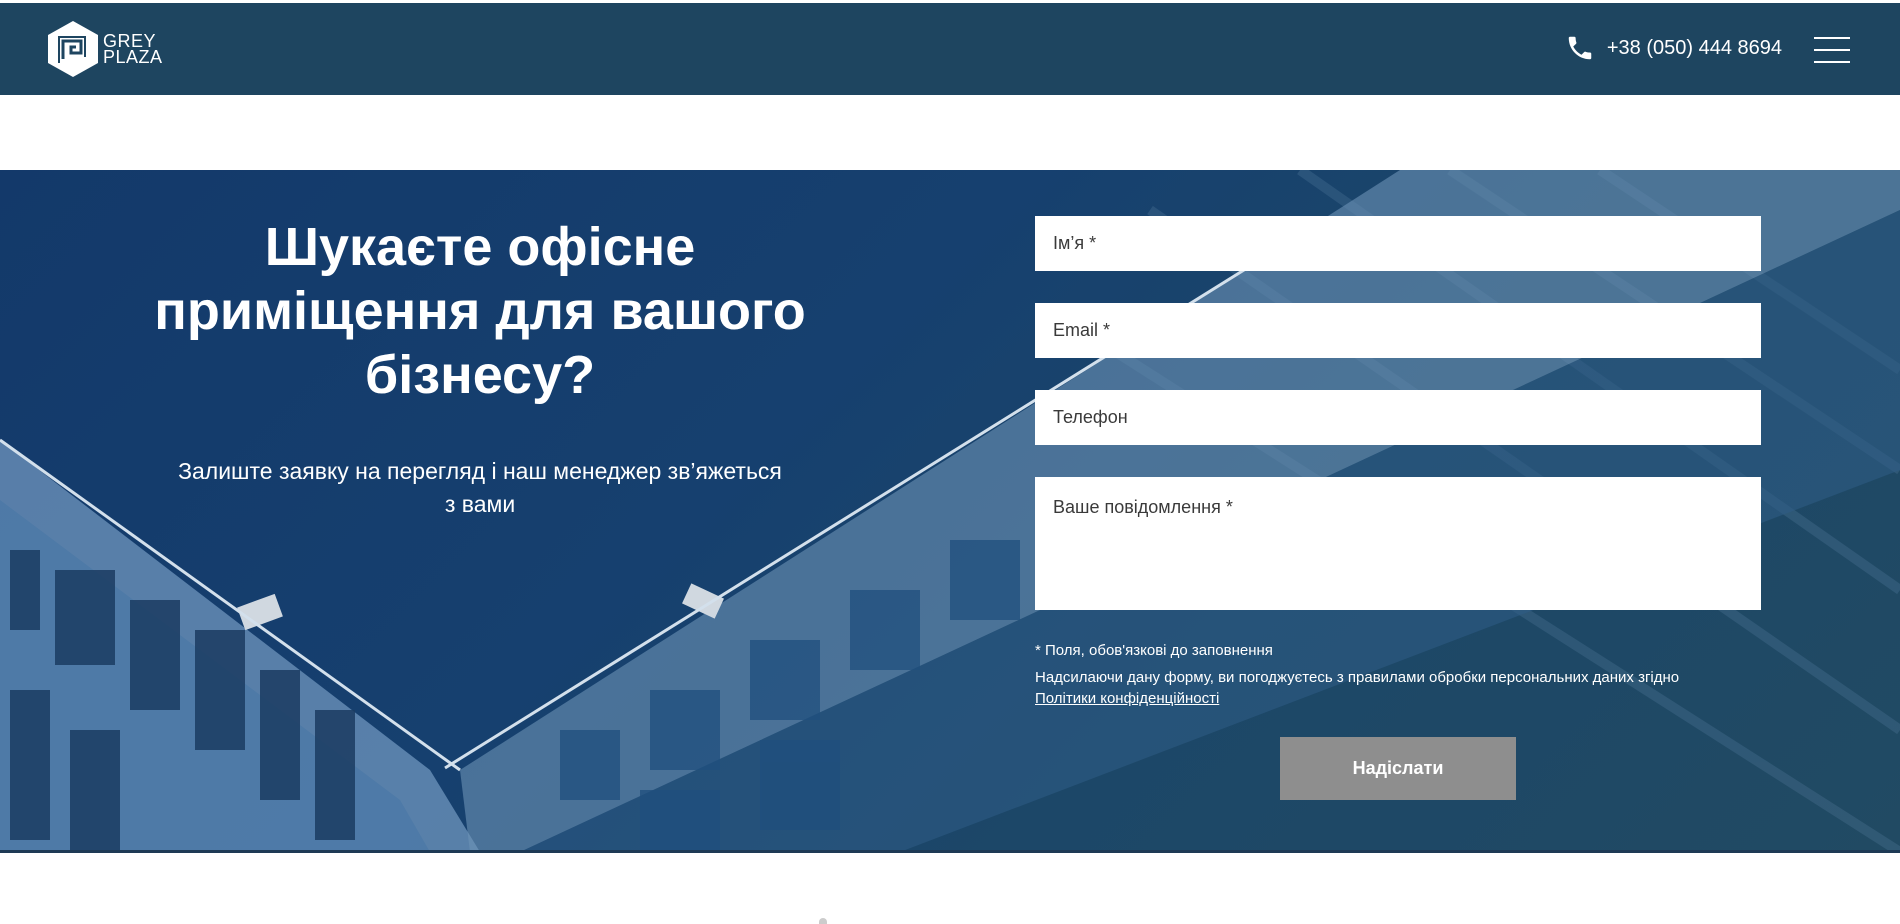 Image resolution: width=1900 pixels, height=924 pixels. I want to click on privacy-policy-link: Політики конфіденційності, so click(1127, 698).